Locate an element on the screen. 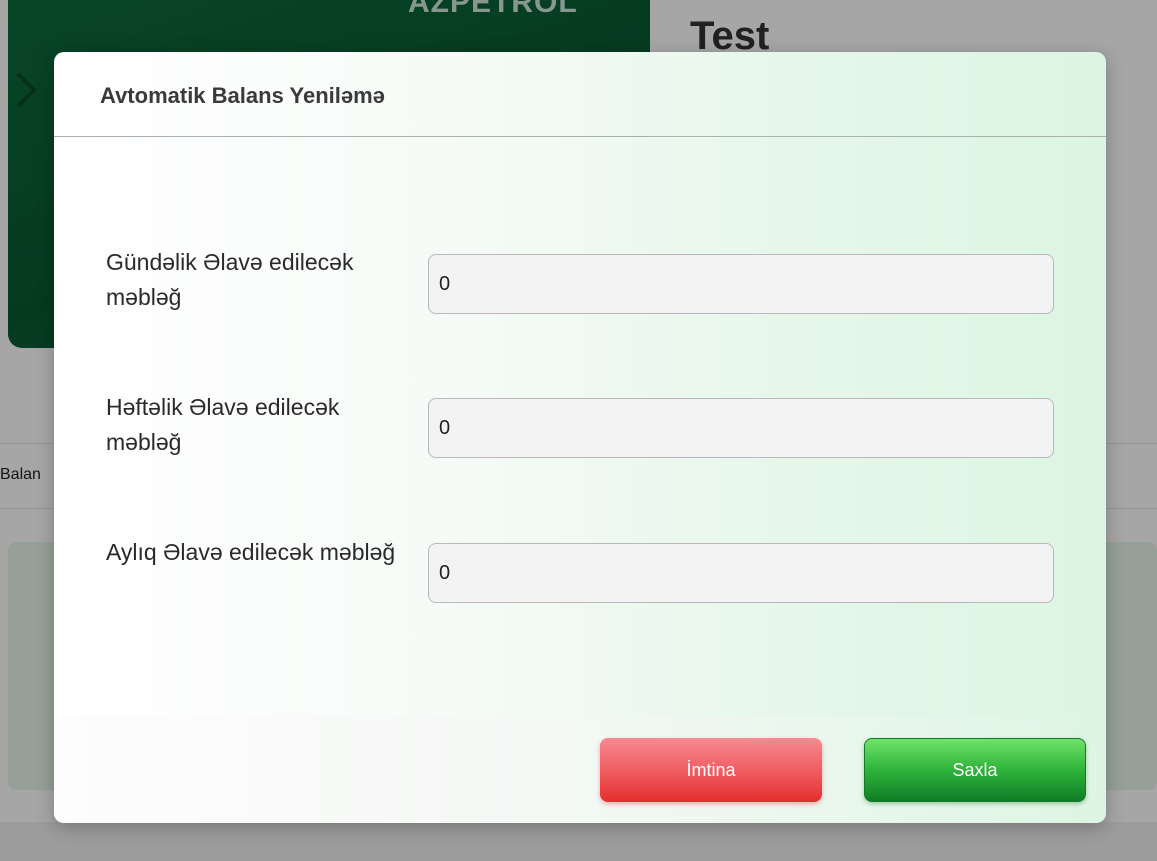 The image size is (1157, 861). daily-amount-label: Gündəlik Əlavə edilecək məbləğ is located at coordinates (230, 279).